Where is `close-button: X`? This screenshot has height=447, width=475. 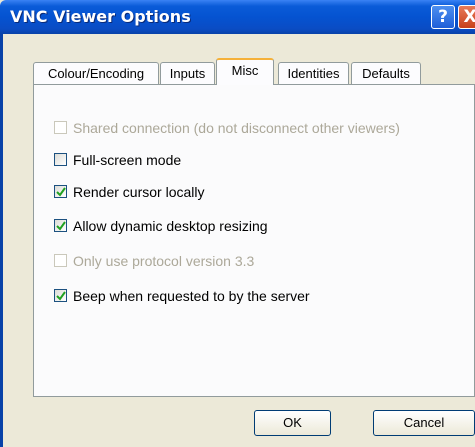
close-button: X is located at coordinates (466, 17).